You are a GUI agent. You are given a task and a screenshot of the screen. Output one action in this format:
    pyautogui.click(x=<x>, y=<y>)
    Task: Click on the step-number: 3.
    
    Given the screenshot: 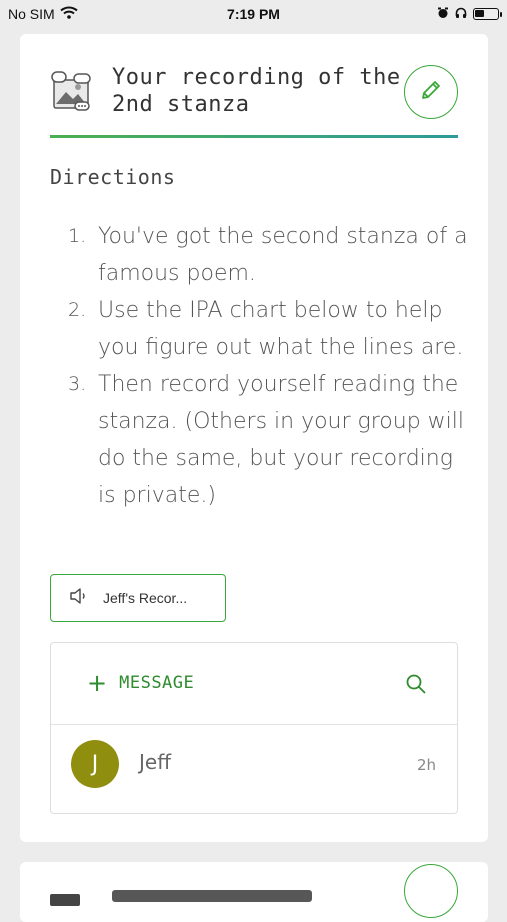 What is the action you would take?
    pyautogui.click(x=77, y=384)
    